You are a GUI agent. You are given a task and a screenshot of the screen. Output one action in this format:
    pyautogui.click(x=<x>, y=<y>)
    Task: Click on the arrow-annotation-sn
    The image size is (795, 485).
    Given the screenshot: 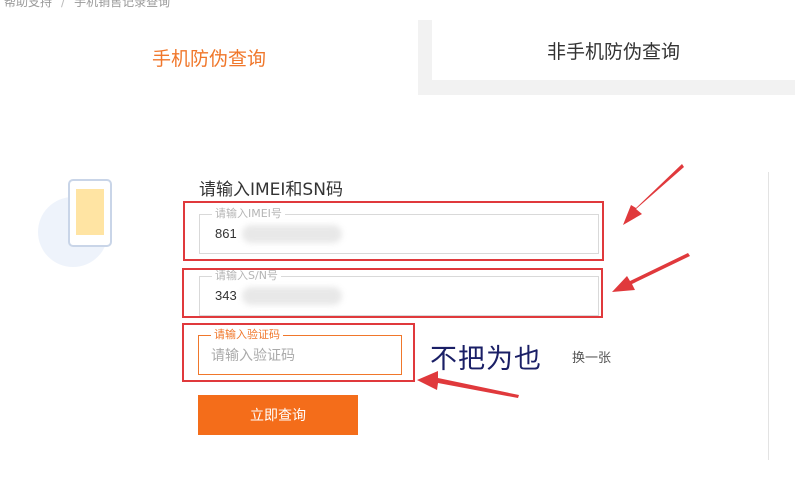 What is the action you would take?
    pyautogui.click(x=651, y=272)
    